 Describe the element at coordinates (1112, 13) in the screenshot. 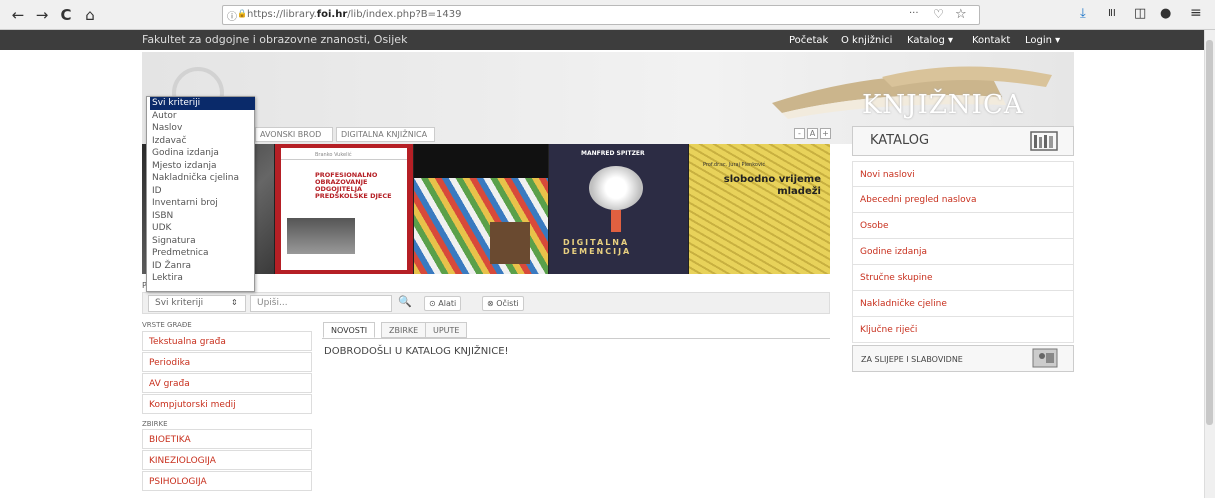

I see `library-icon: ⅡⅠ` at that location.